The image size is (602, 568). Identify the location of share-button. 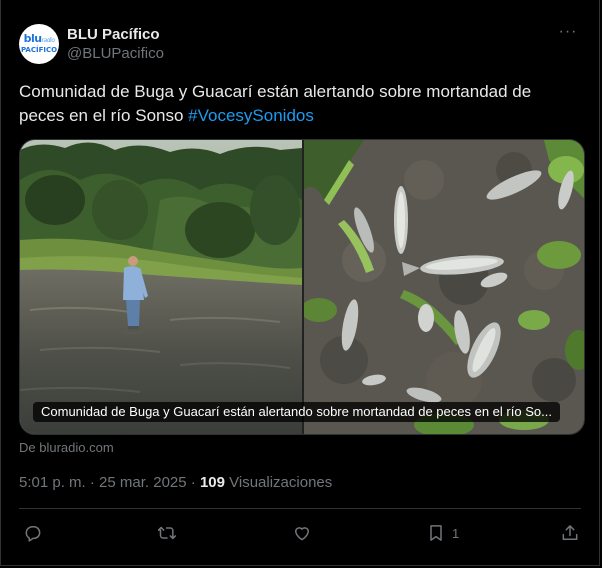
(570, 533).